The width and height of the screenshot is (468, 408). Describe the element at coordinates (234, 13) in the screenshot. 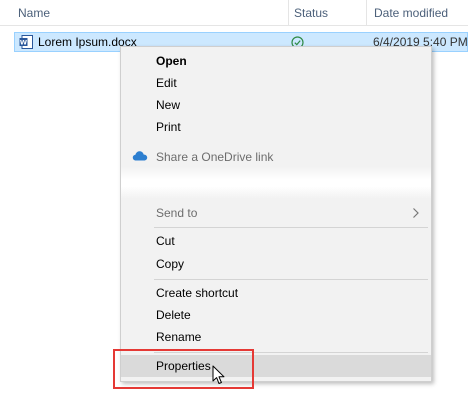

I see `column-header-bar: Name Status Date modified` at that location.